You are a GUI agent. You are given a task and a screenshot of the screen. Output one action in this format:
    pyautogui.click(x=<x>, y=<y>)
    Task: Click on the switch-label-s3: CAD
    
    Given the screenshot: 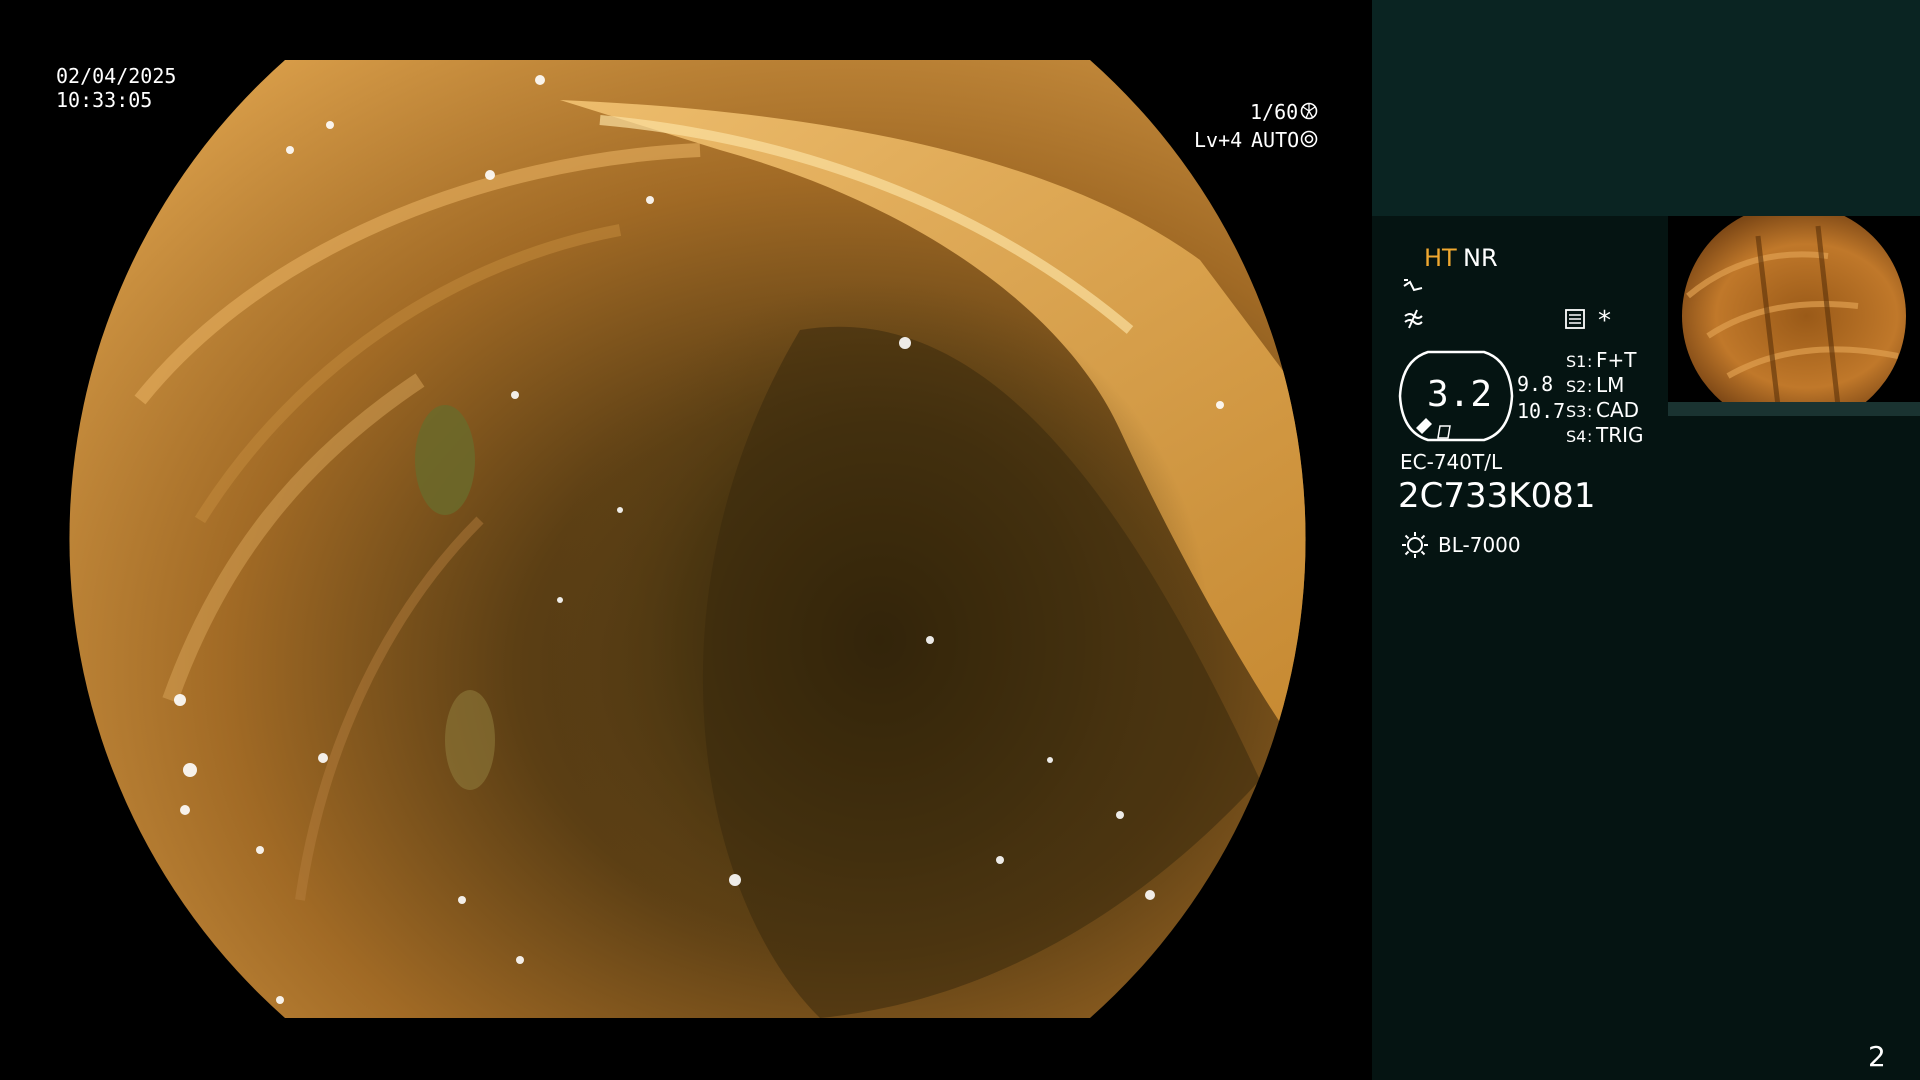 What is the action you would take?
    pyautogui.click(x=1618, y=410)
    